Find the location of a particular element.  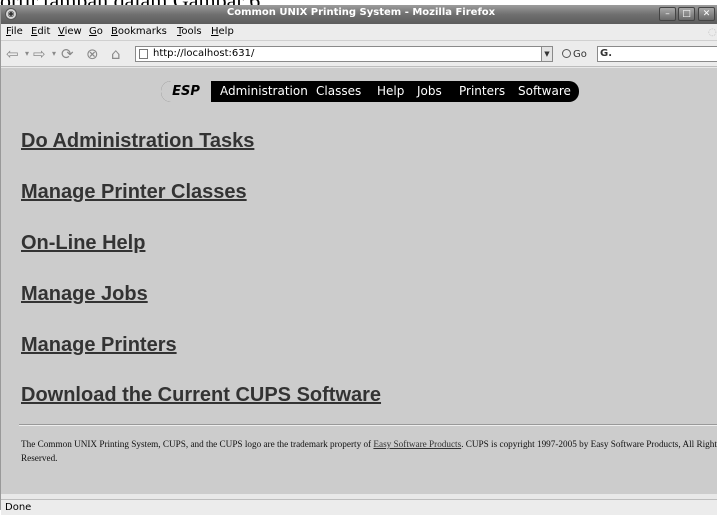

back-dropdown-icon: ▾ is located at coordinates (27, 54).